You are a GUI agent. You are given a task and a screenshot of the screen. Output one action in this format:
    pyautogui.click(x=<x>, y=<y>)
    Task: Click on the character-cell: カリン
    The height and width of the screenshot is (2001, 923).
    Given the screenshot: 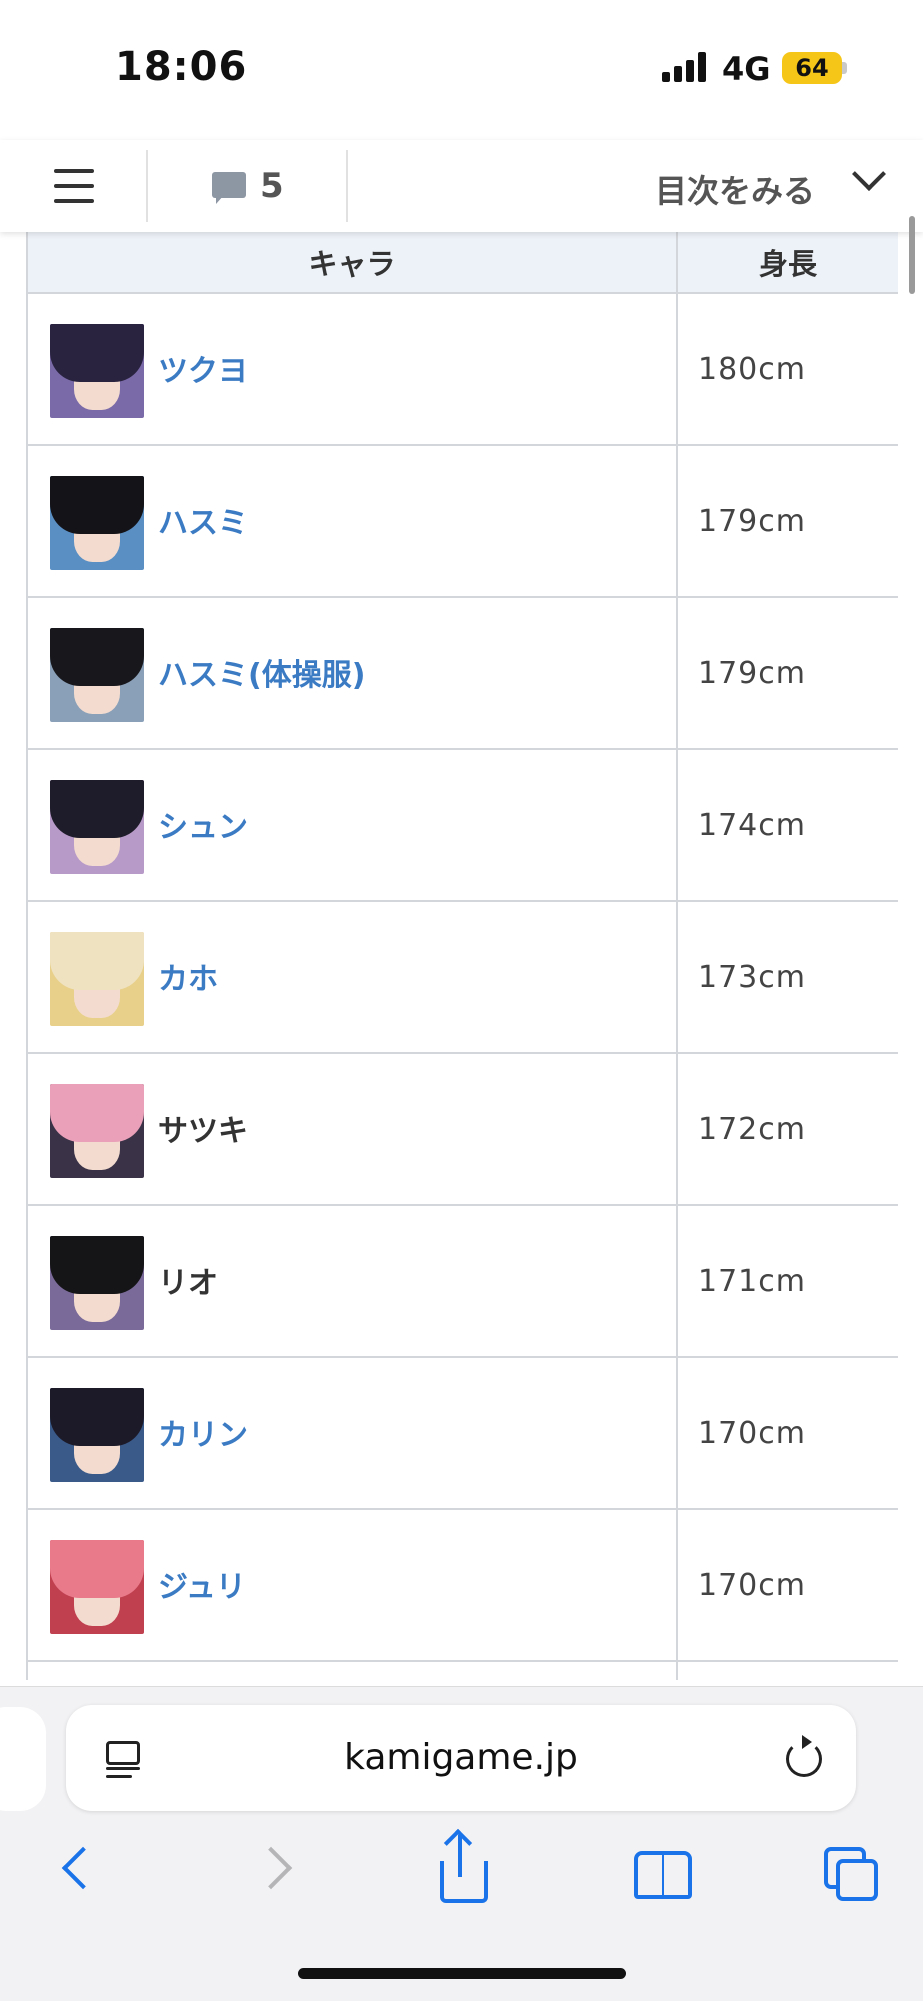 What is the action you would take?
    pyautogui.click(x=352, y=1433)
    